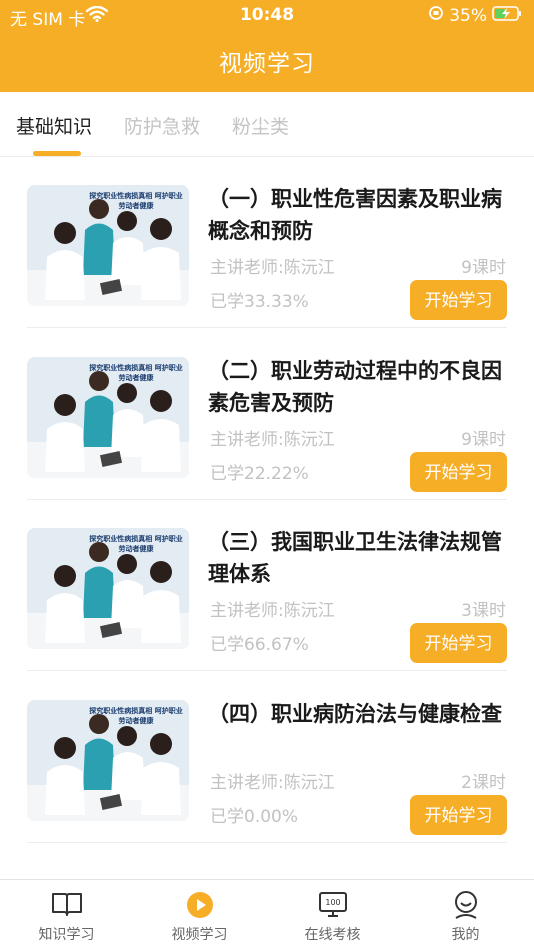  I want to click on profile-icon, so click(466, 907).